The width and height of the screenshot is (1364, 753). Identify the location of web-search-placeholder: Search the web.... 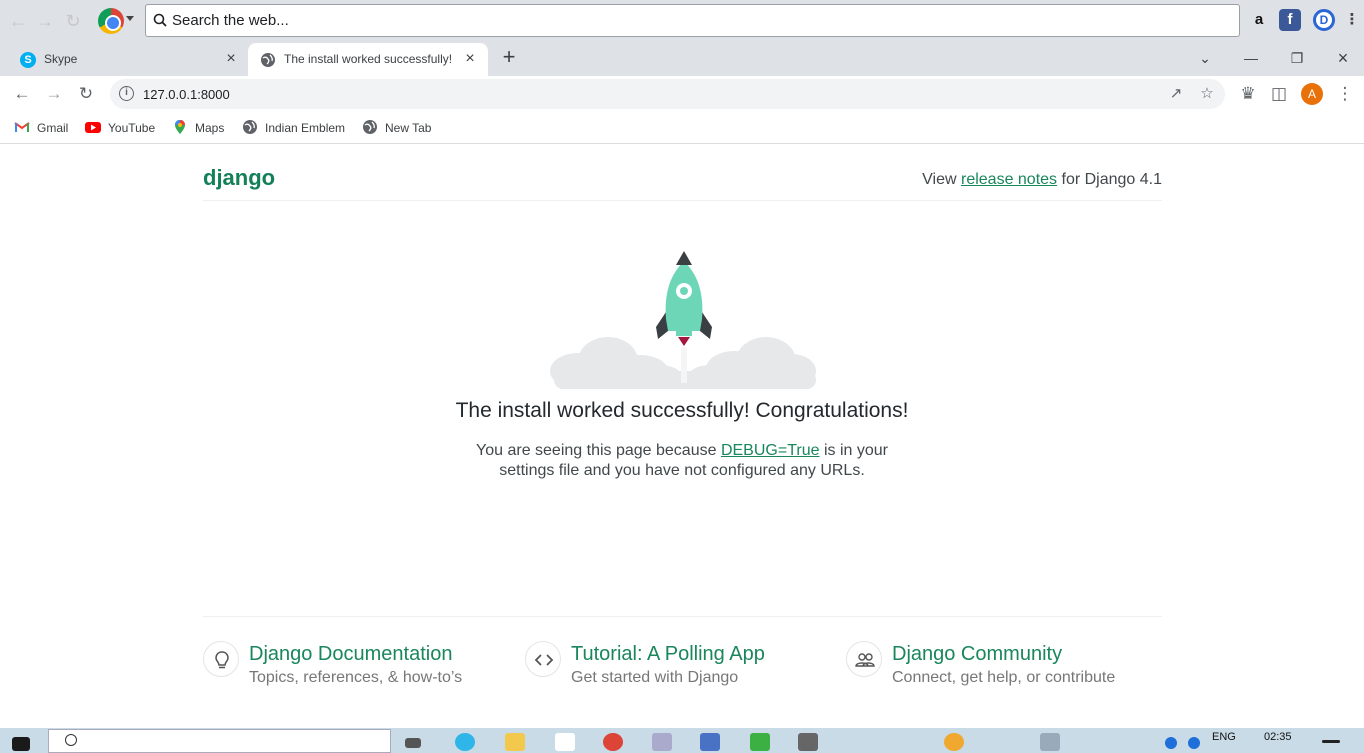
(230, 20).